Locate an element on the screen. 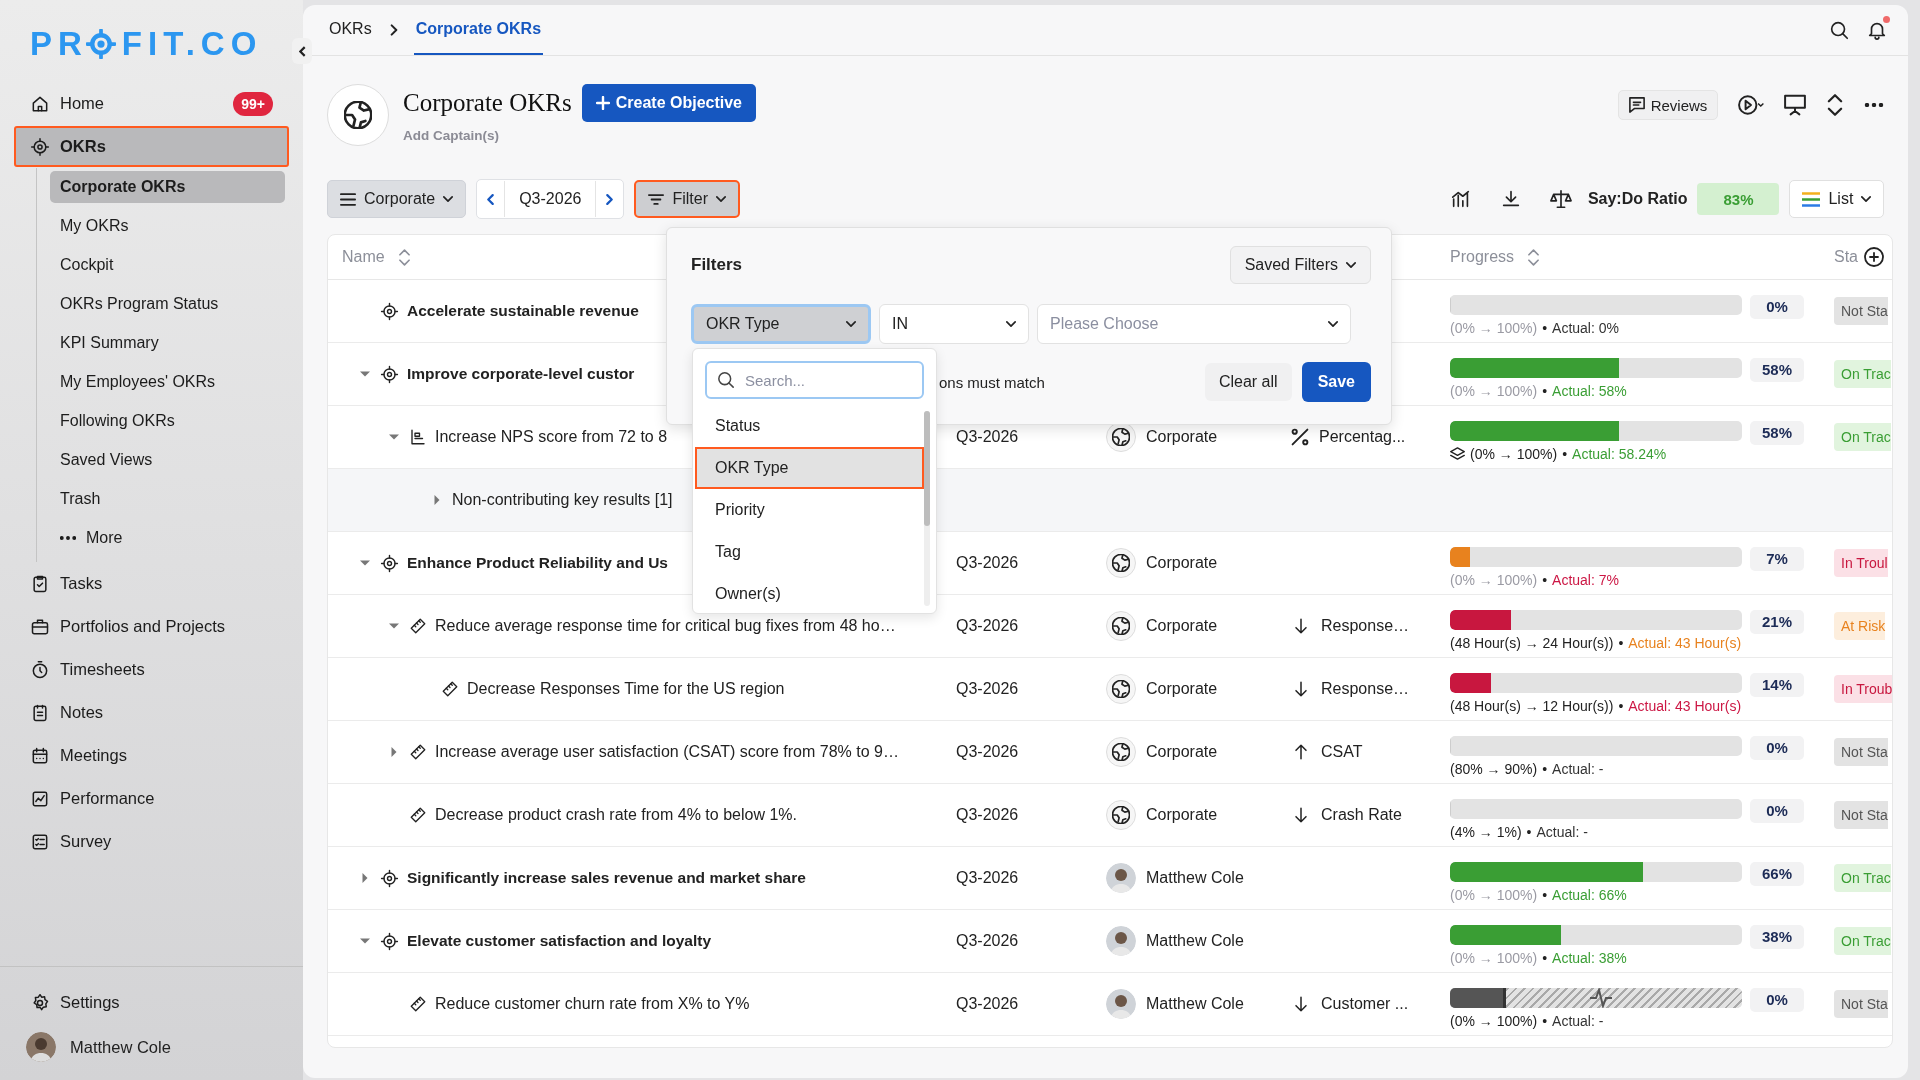 The height and width of the screenshot is (1080, 1920). nav-item: Tasks is located at coordinates (151, 583).